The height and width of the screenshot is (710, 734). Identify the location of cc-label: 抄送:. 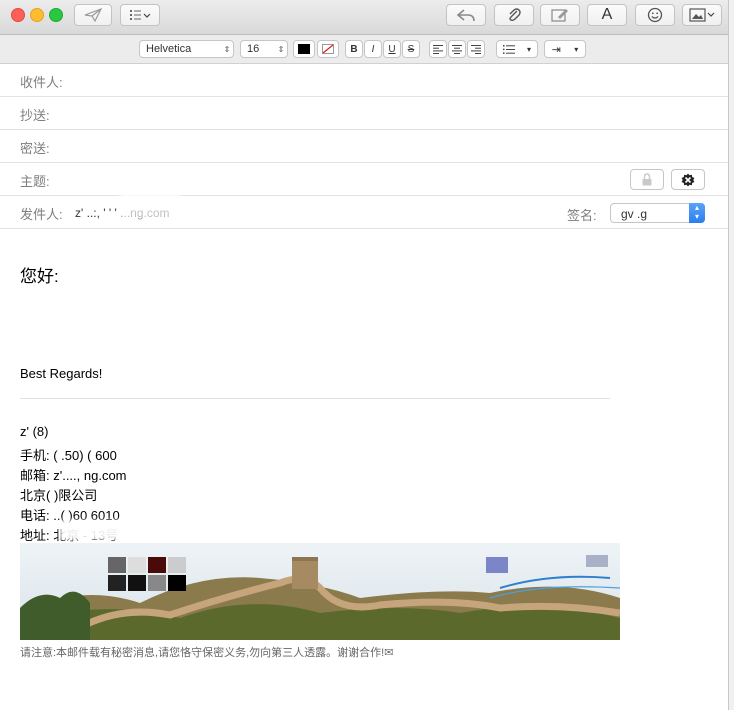
(35, 115).